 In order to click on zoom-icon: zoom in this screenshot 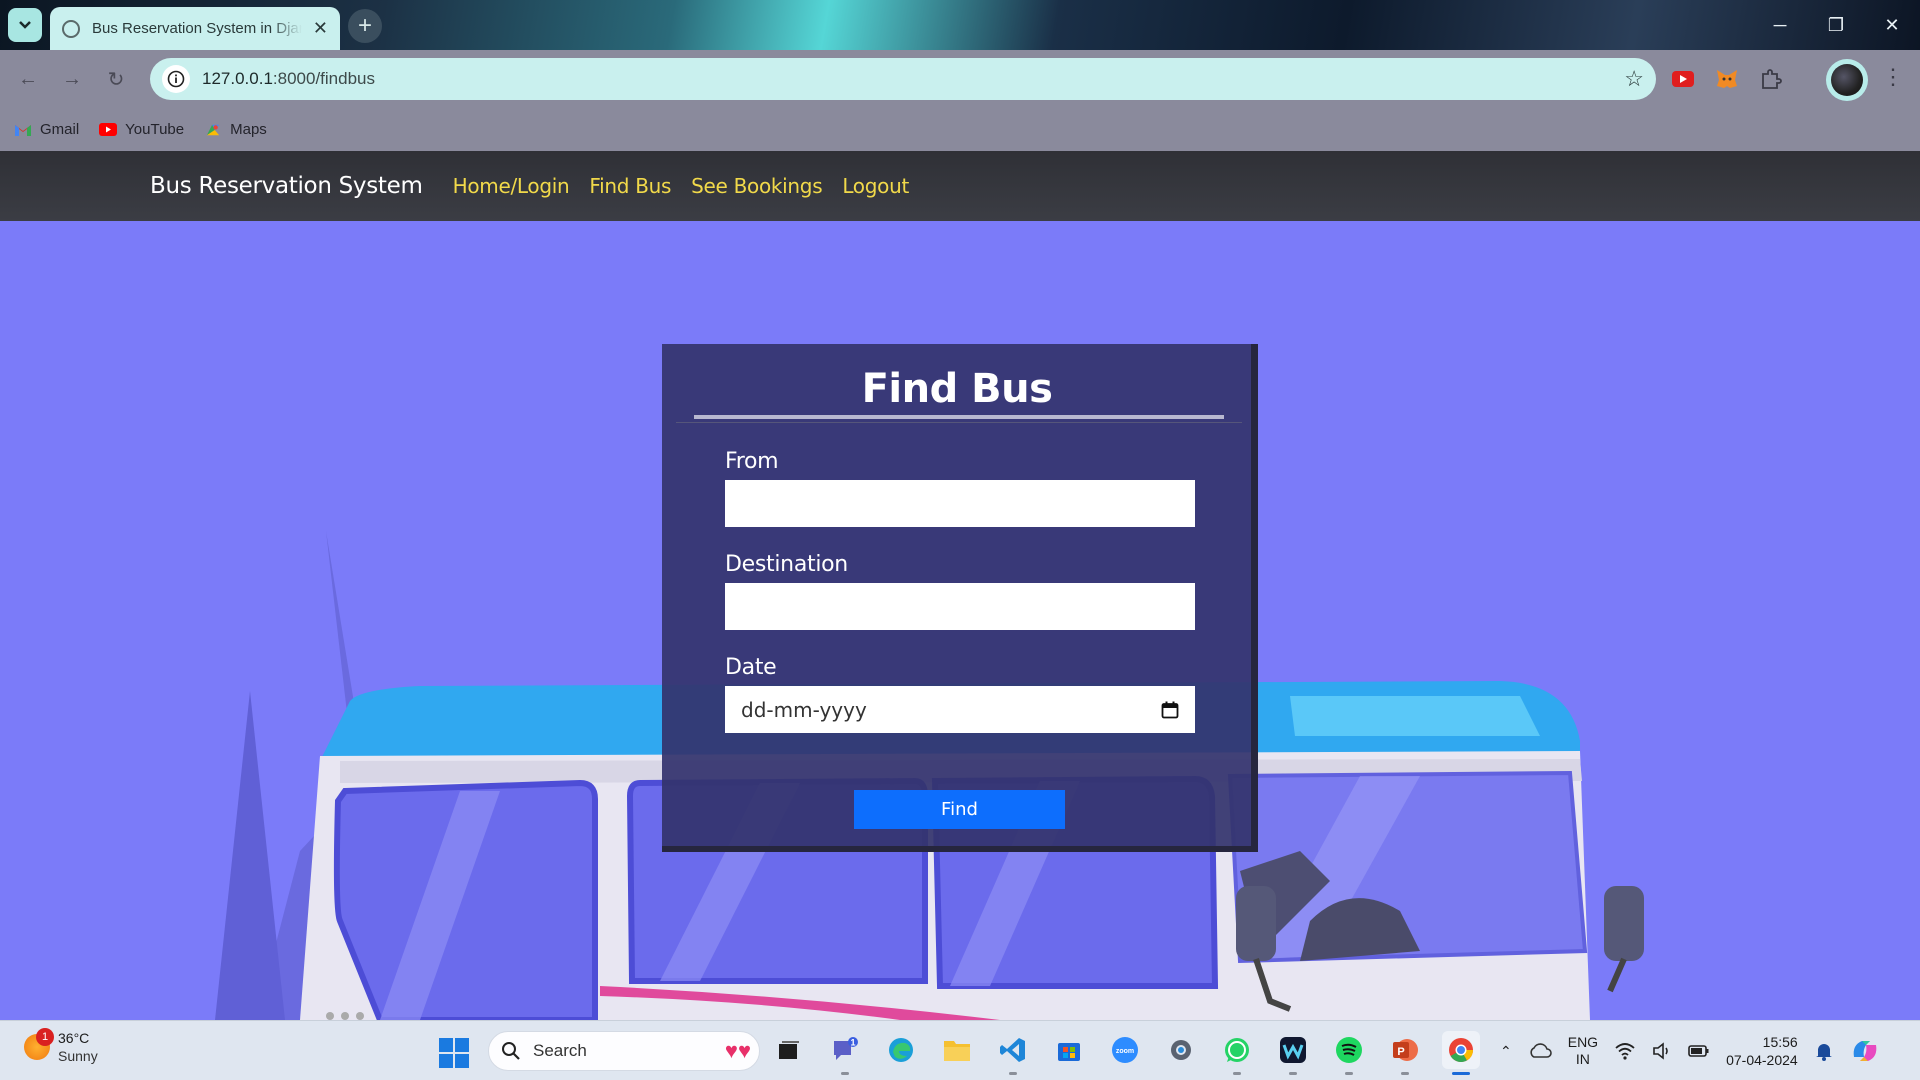, I will do `click(1125, 1050)`.